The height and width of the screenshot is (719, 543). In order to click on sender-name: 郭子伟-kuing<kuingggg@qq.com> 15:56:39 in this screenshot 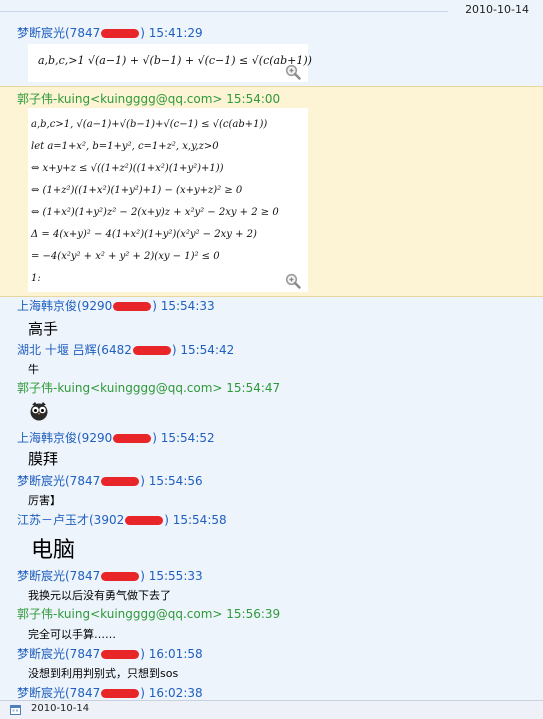, I will do `click(149, 614)`.